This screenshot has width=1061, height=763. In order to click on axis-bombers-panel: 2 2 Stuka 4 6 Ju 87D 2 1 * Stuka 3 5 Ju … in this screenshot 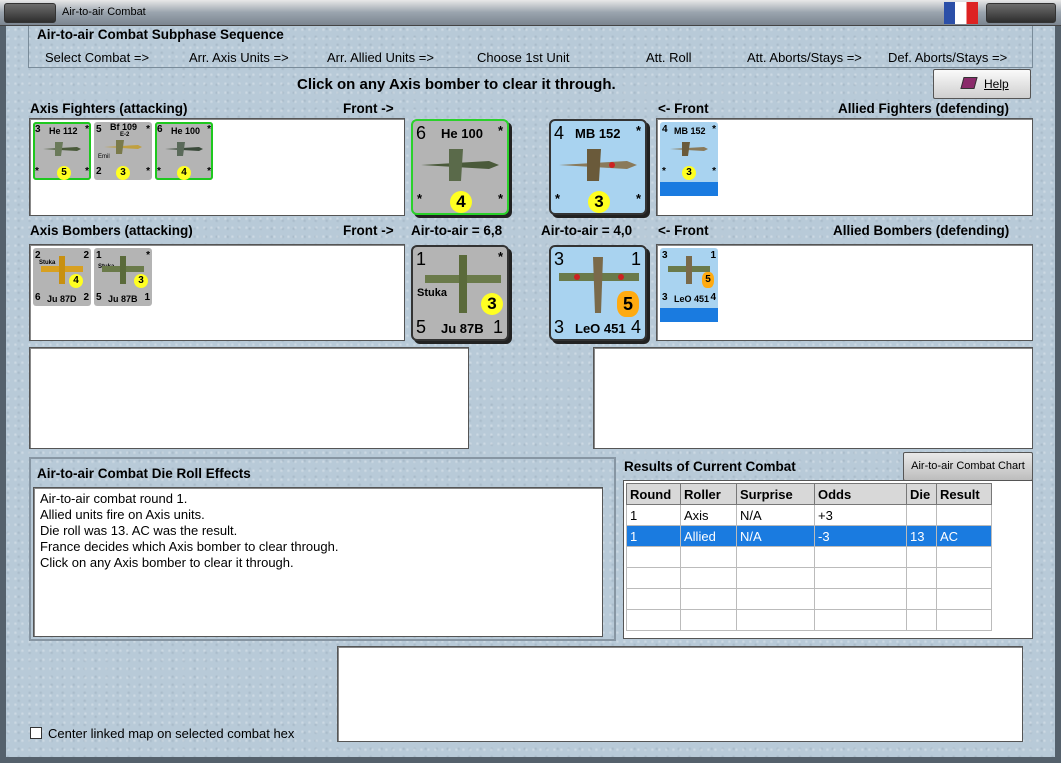, I will do `click(217, 292)`.